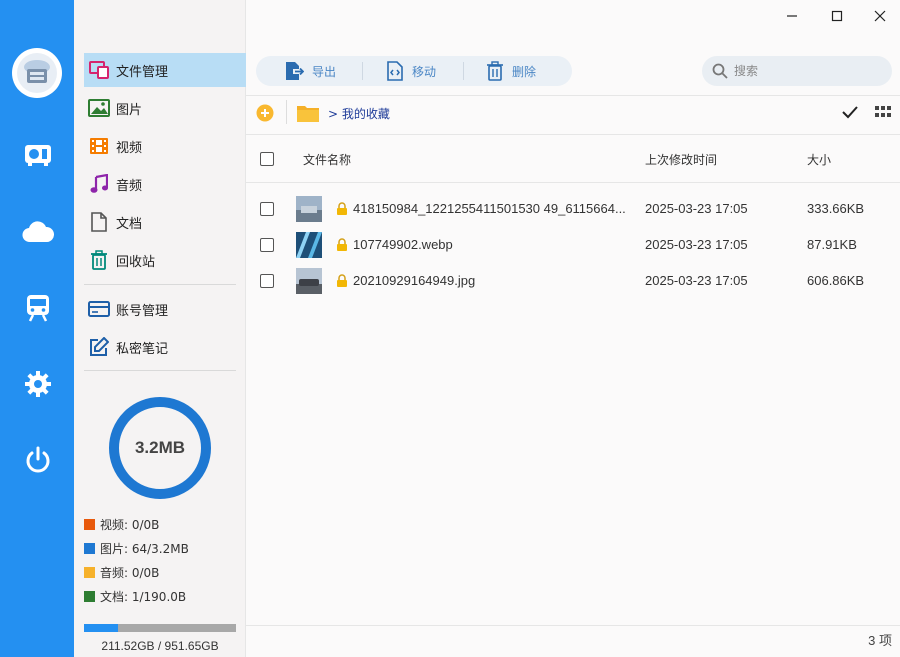 This screenshot has width=900, height=657. I want to click on sidebar-item-videos: 视频, so click(165, 146).